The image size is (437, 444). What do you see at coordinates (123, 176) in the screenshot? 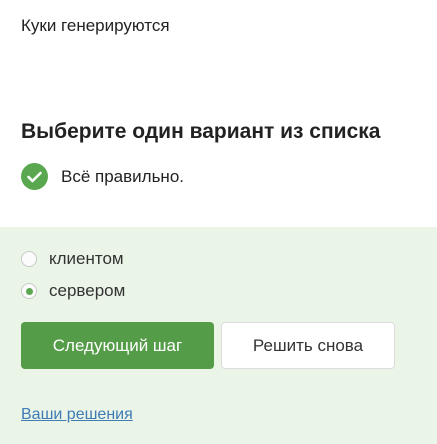
I see `result-text: Всё правильно.` at bounding box center [123, 176].